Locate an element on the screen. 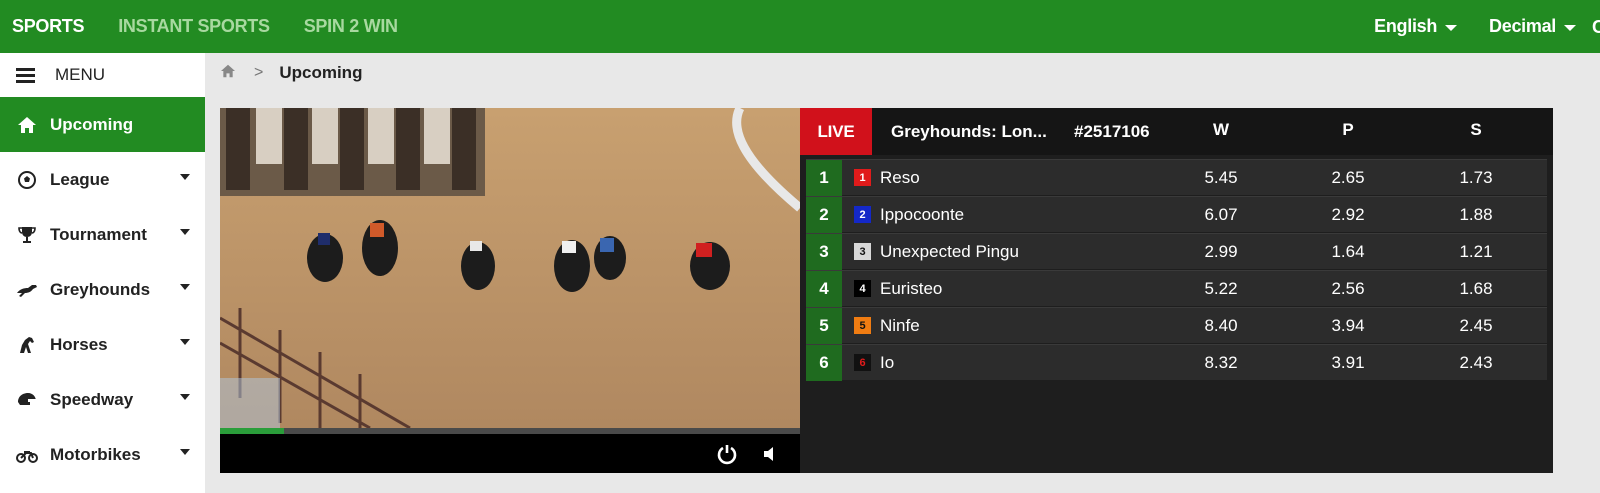 The image size is (1600, 493). hamburger-icon is located at coordinates (25, 75).